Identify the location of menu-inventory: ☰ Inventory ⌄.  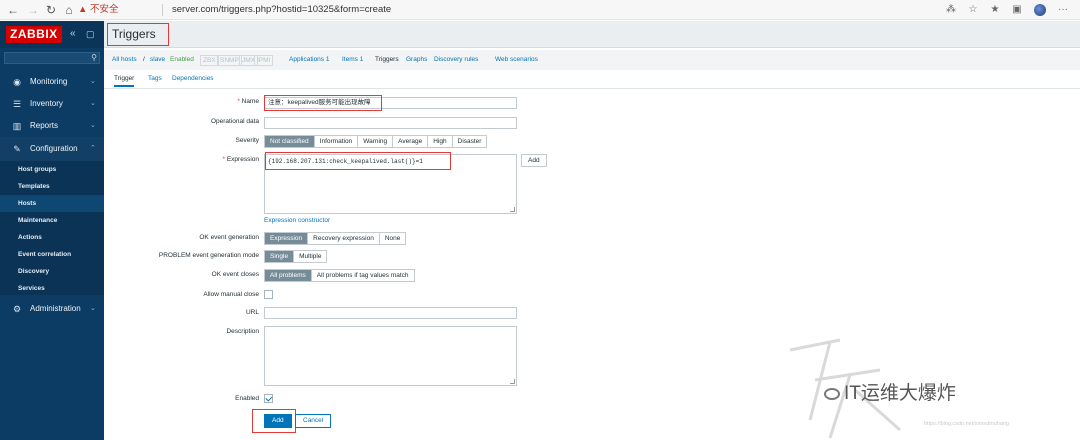
(52, 104).